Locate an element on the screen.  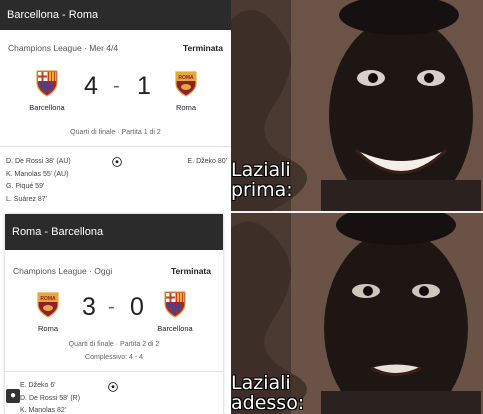
caption-line: prima: is located at coordinates (262, 190).